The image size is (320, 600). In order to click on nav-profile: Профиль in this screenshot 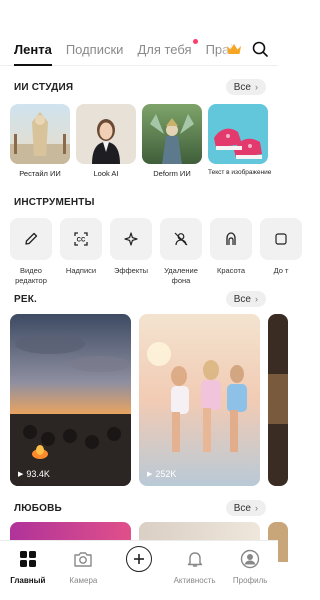, I will do `click(250, 566)`.